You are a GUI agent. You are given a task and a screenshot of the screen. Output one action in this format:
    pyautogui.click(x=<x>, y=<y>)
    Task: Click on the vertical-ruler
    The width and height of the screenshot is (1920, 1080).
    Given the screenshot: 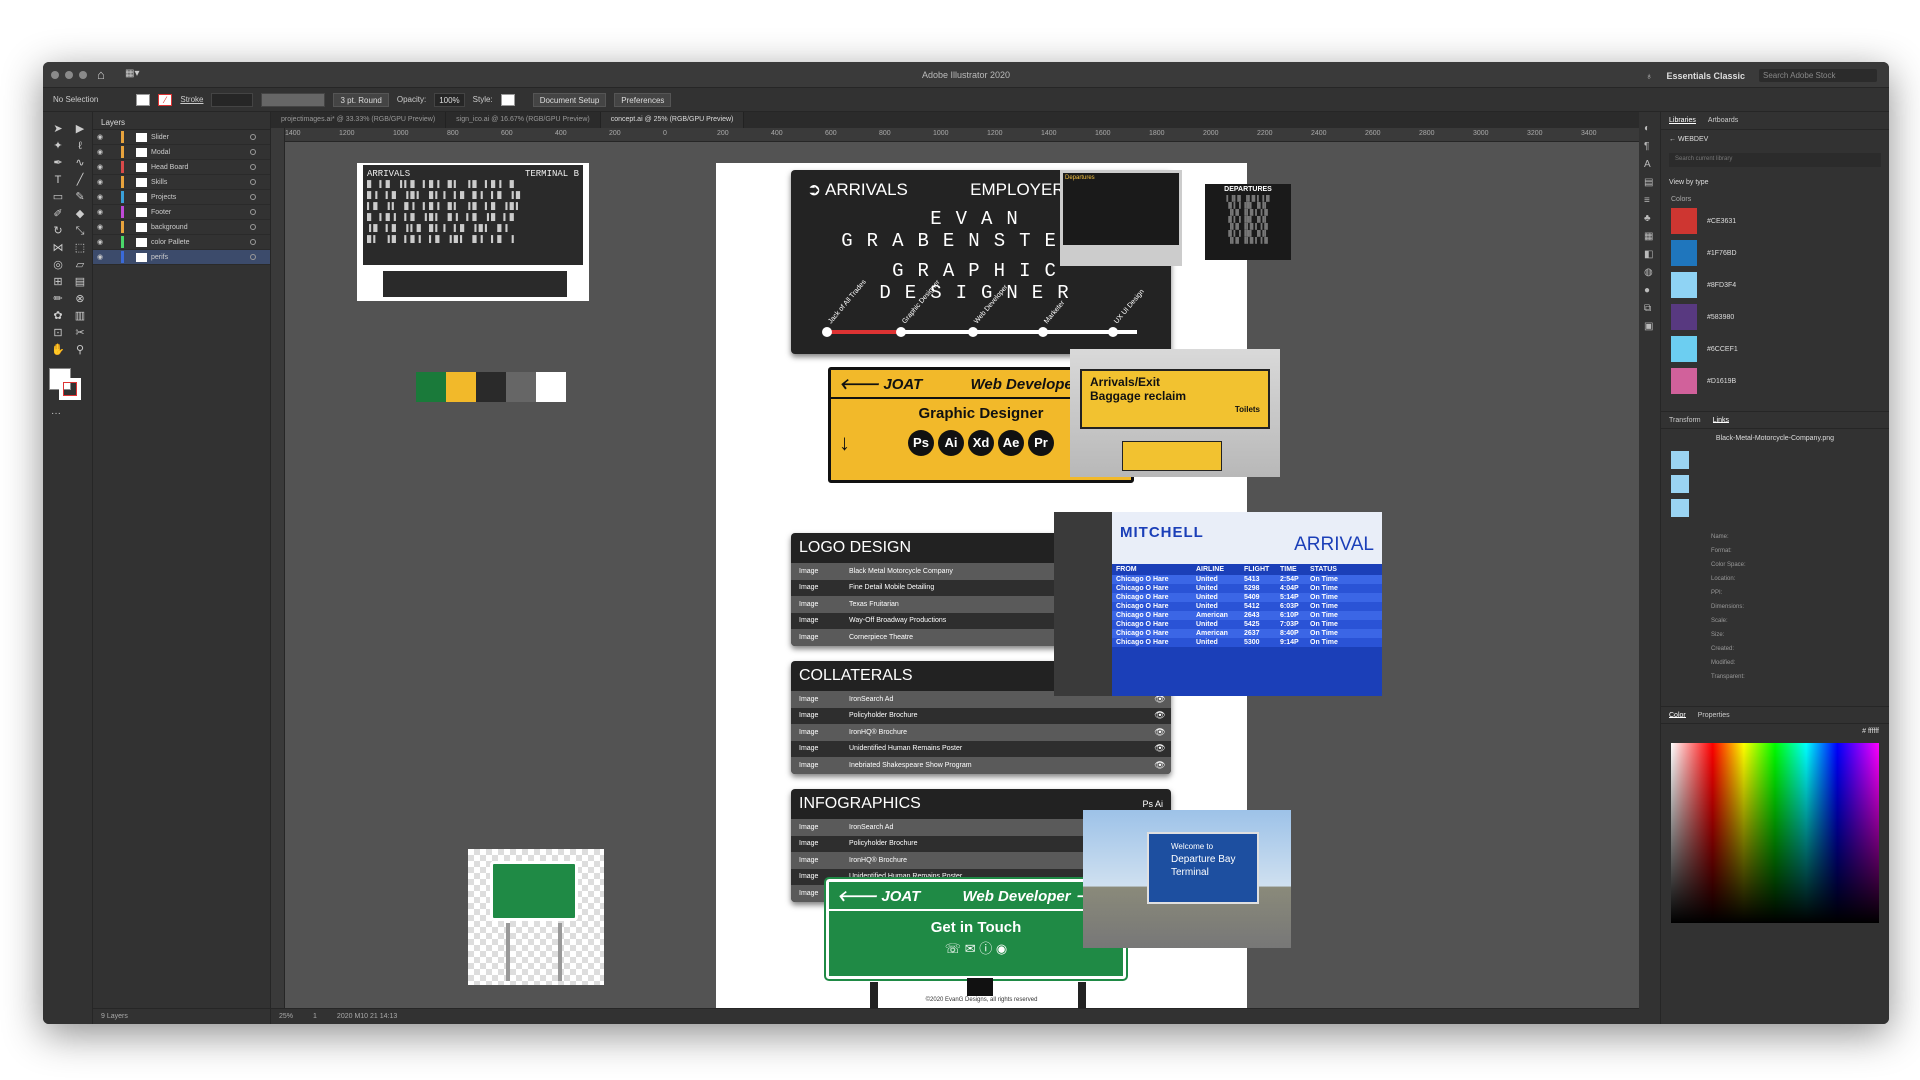 What is the action you would take?
    pyautogui.click(x=278, y=568)
    